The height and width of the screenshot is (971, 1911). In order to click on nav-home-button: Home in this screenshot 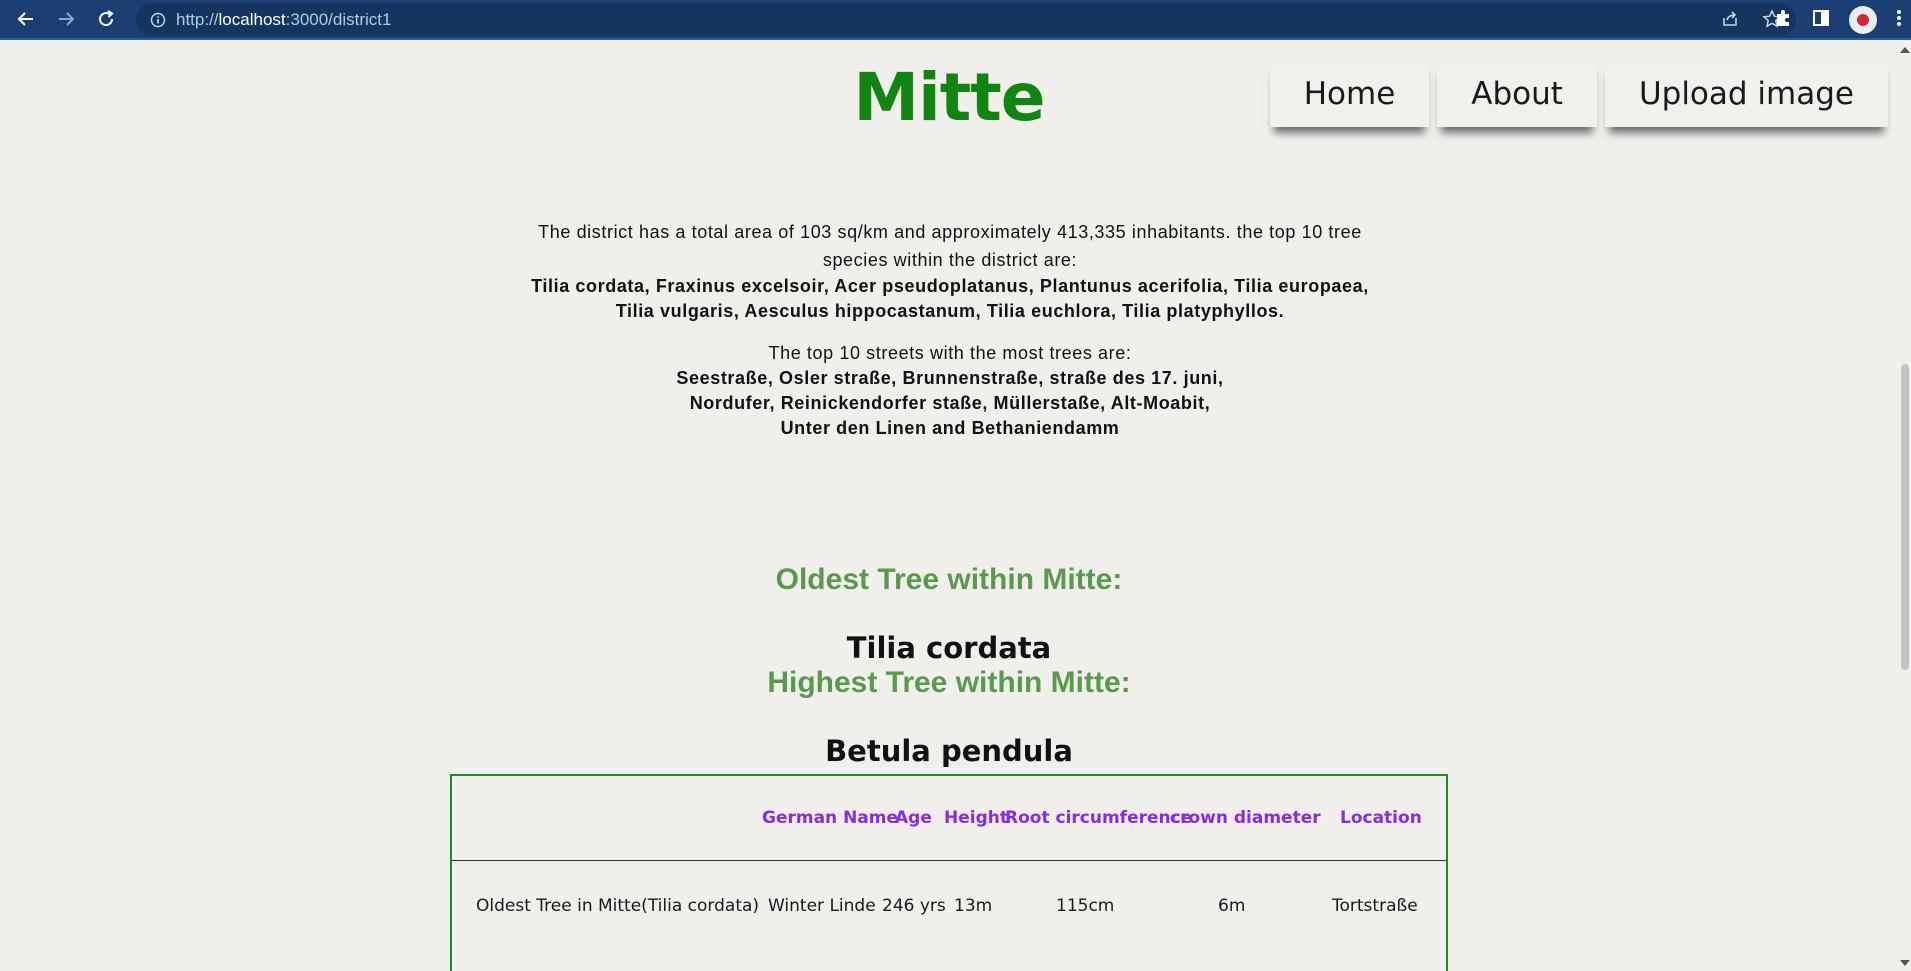, I will do `click(1349, 93)`.